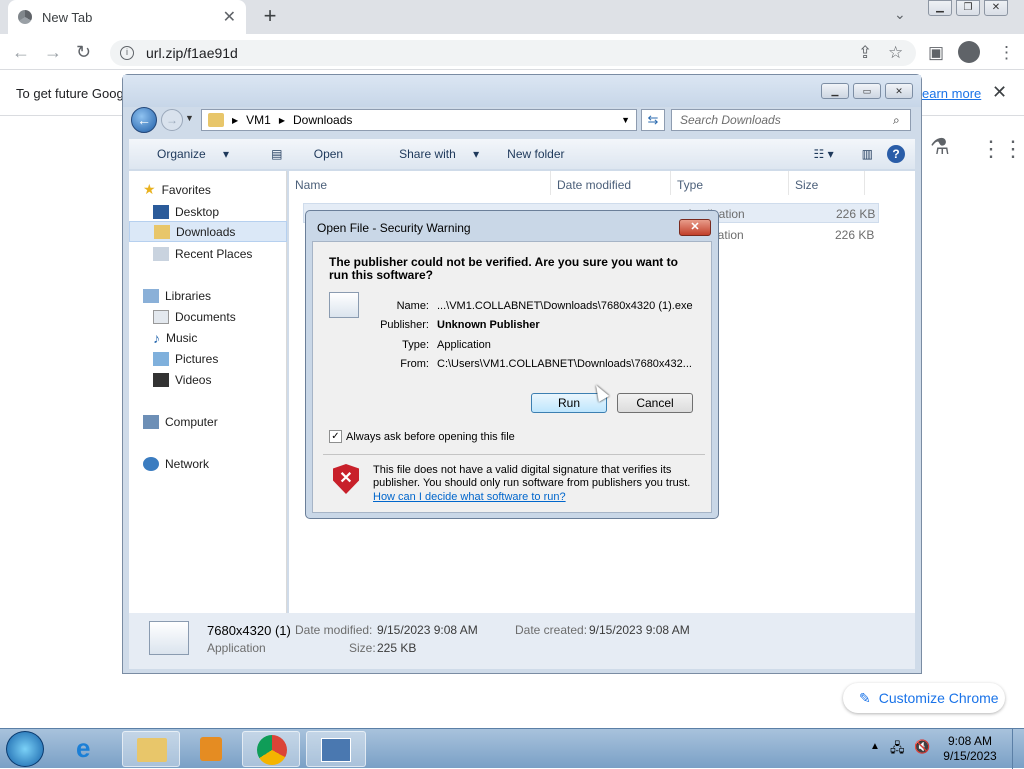  What do you see at coordinates (940, 147) in the screenshot?
I see `labs-flask-icon: ⚗` at bounding box center [940, 147].